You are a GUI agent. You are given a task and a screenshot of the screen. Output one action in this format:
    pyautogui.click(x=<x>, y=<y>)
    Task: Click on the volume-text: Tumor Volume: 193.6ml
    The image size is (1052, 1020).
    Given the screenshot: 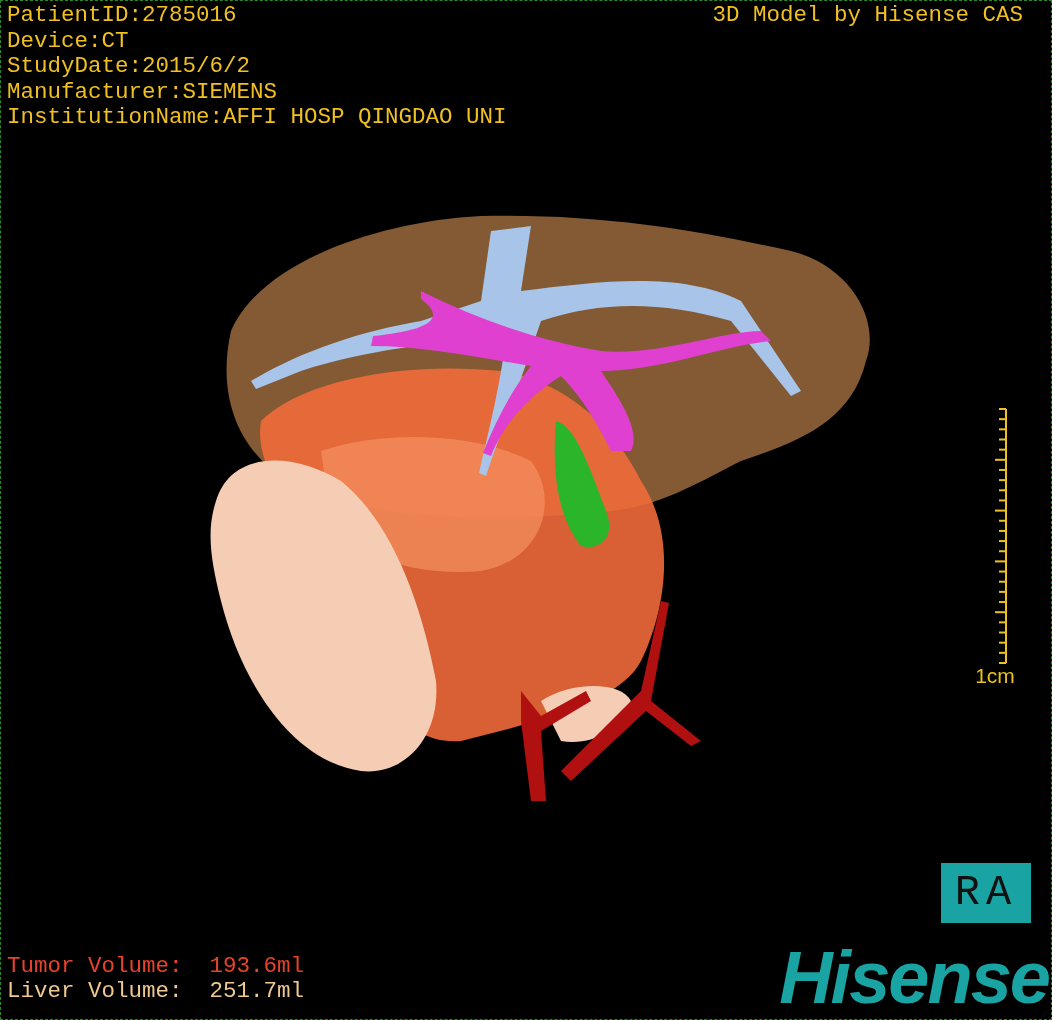 What is the action you would take?
    pyautogui.click(x=156, y=966)
    